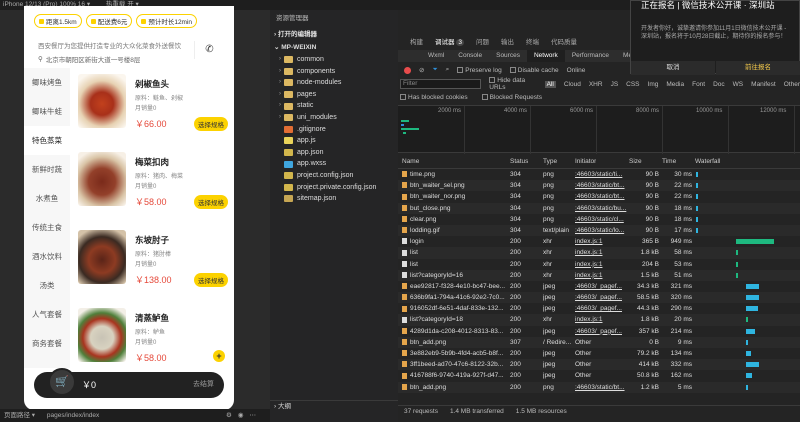 This screenshot has height=422, width=800. What do you see at coordinates (470, 56) in the screenshot?
I see `tab-console: Console` at bounding box center [470, 56].